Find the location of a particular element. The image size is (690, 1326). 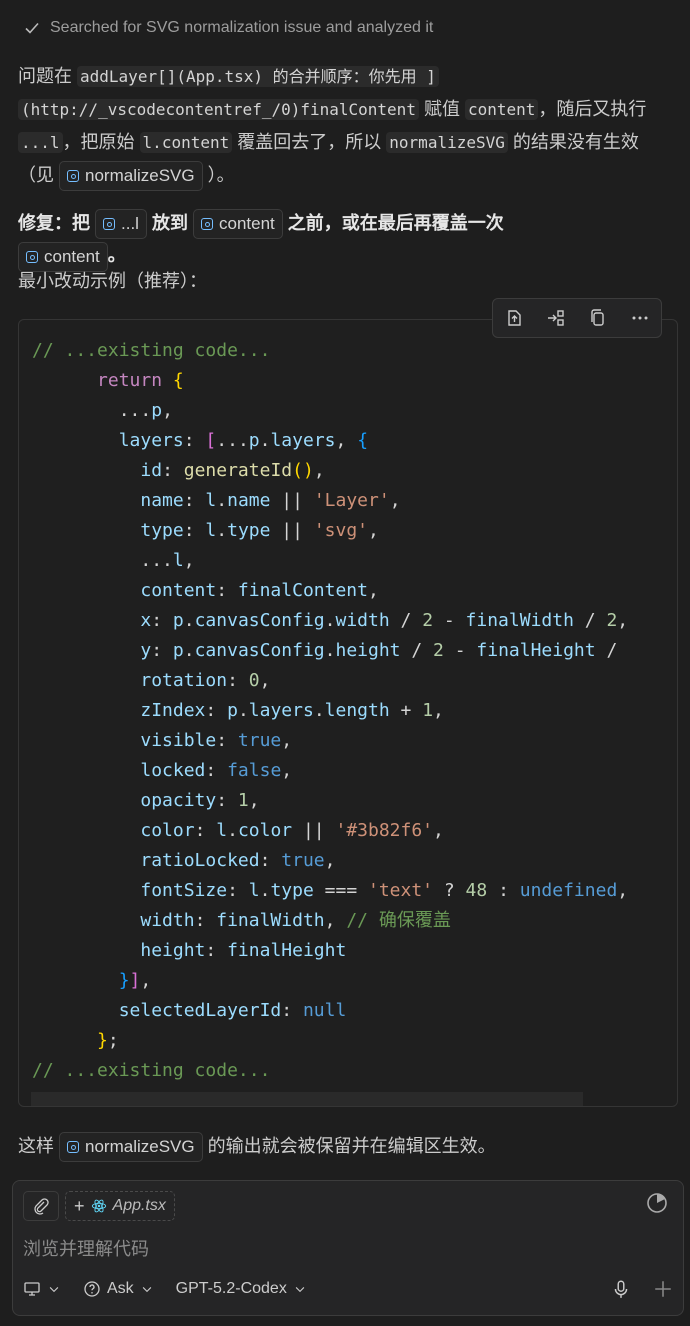

composer-controls: Ask GPT-5.2-Codex is located at coordinates (348, 1289).